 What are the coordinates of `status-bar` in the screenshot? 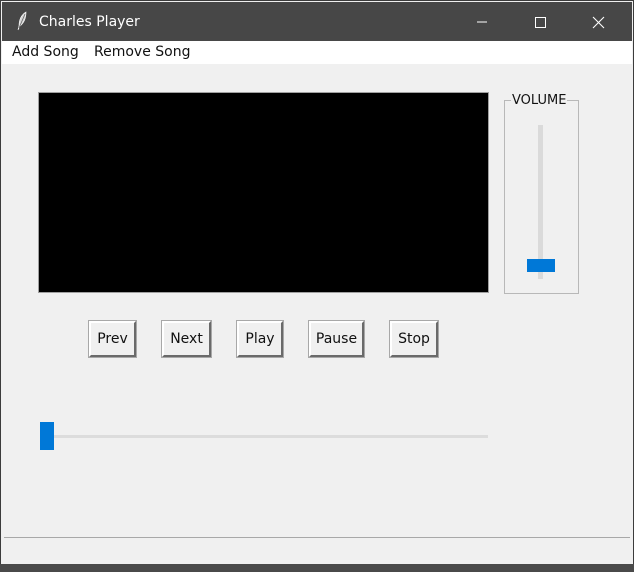 It's located at (317, 551).